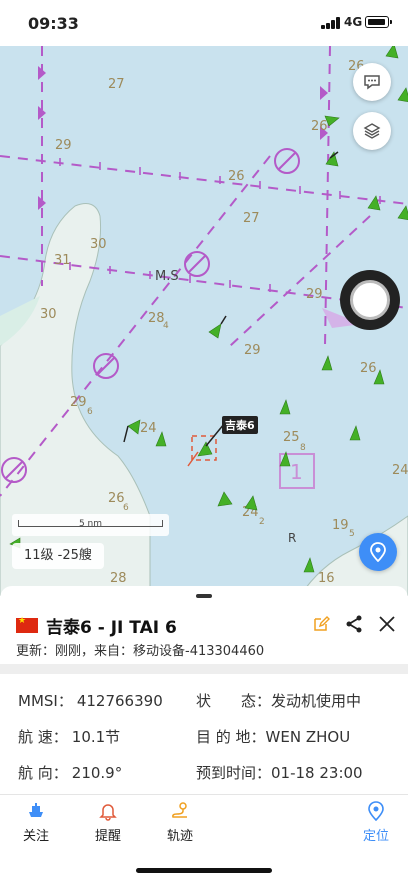  Describe the element at coordinates (378, 22) in the screenshot. I see `battery-icon` at that location.